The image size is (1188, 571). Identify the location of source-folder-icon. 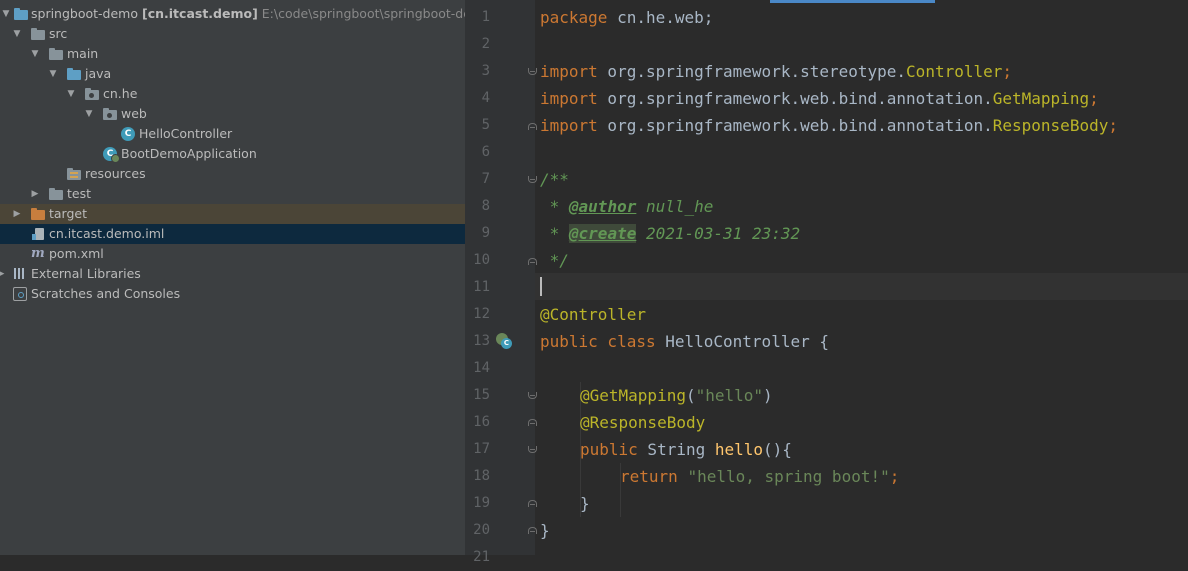
(74, 74).